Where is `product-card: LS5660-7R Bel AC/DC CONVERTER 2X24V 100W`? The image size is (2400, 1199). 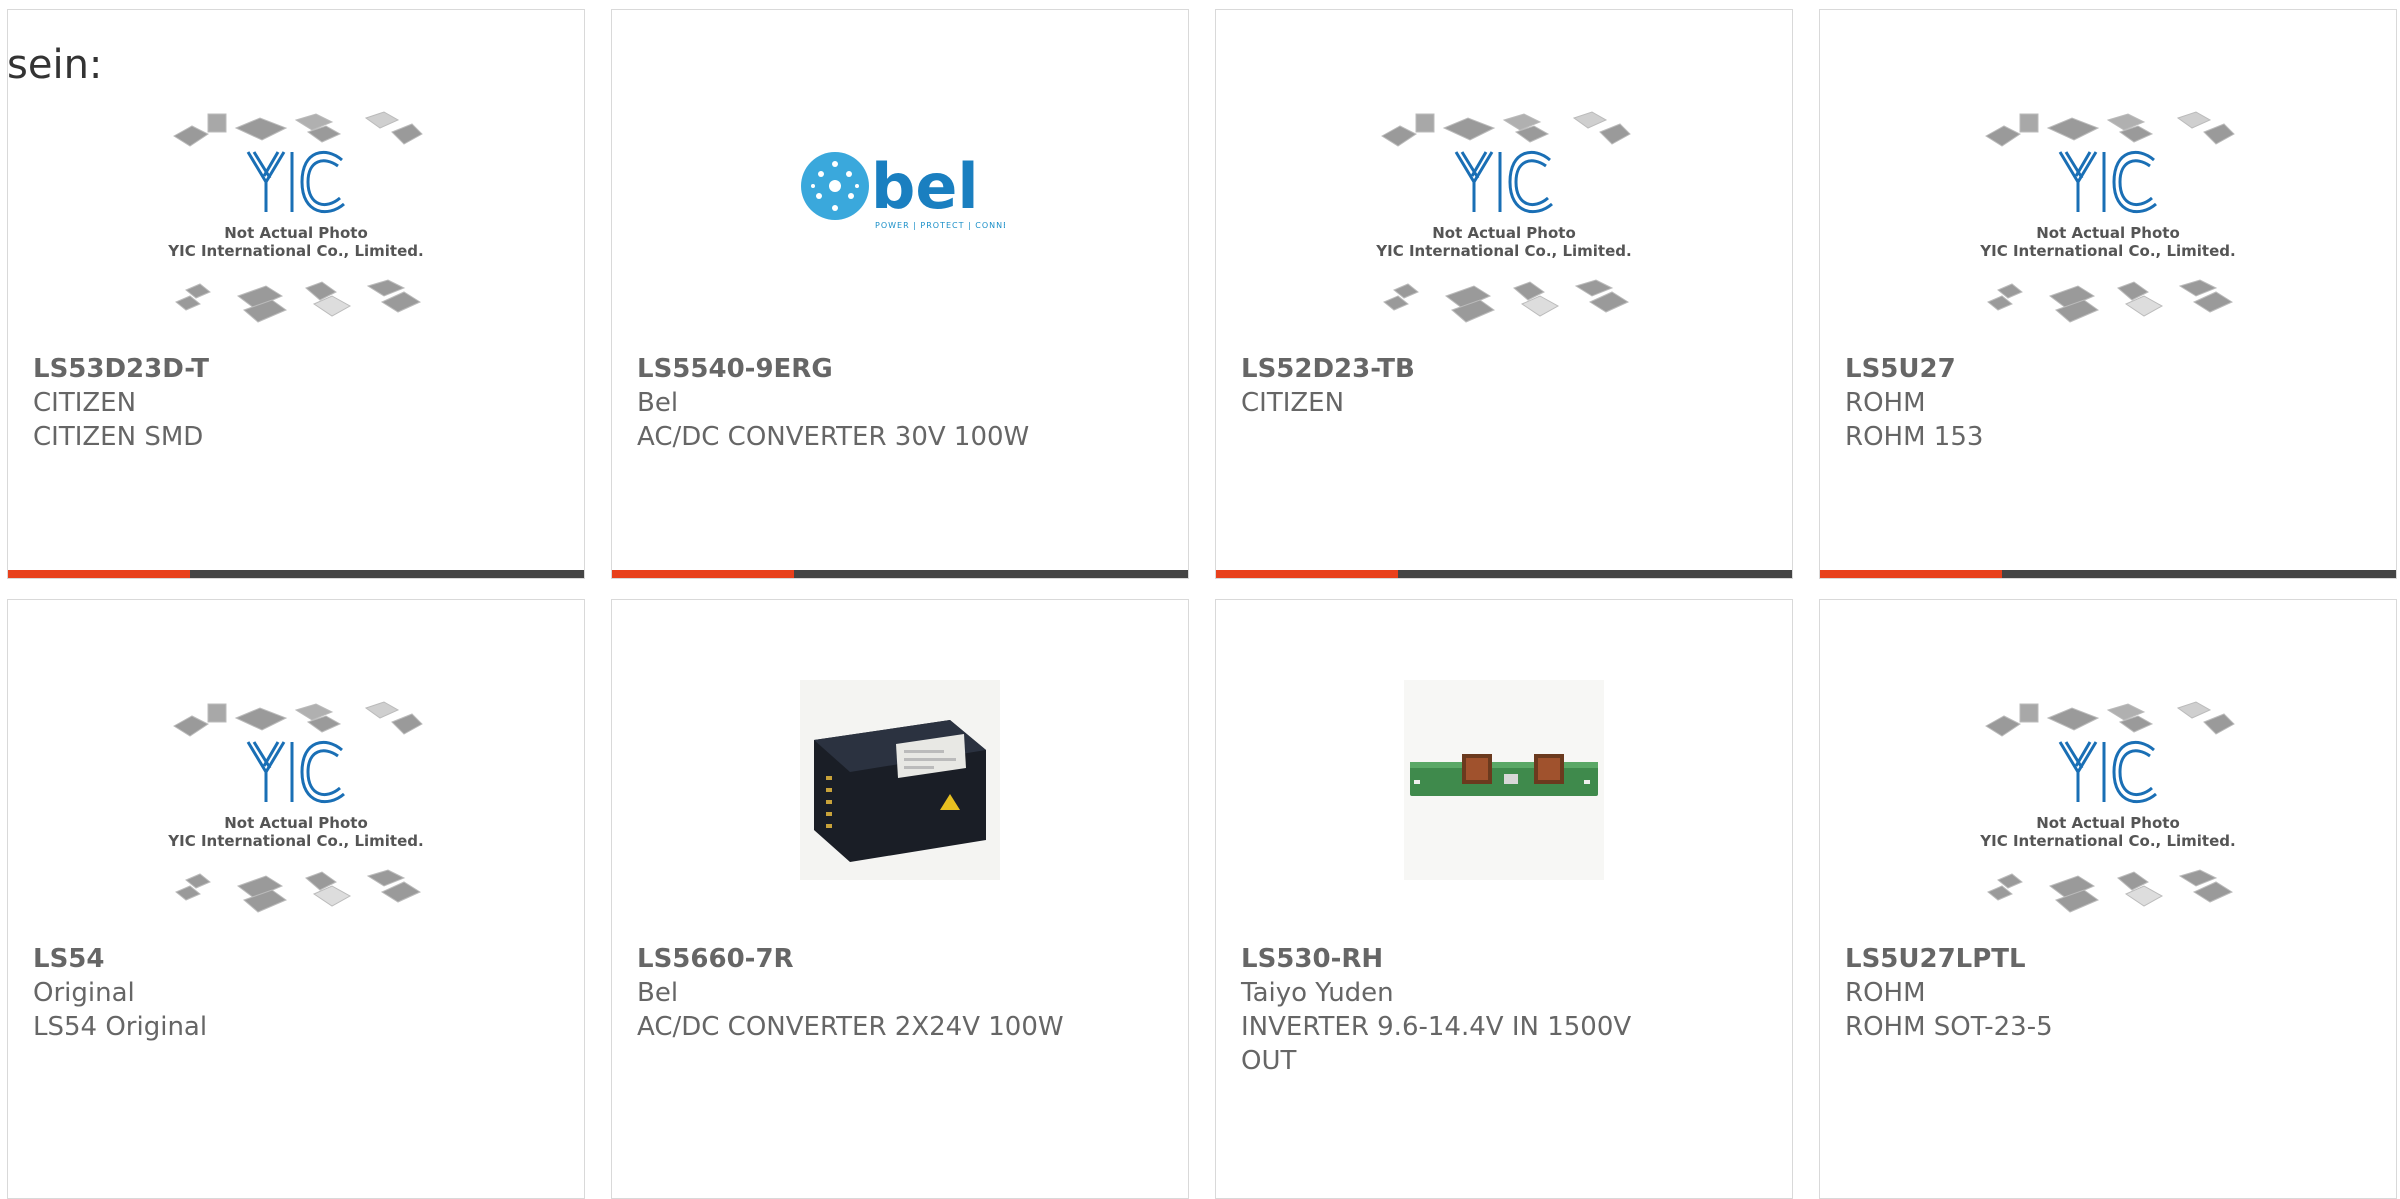
product-card: LS5660-7R Bel AC/DC CONVERTER 2X24V 100W is located at coordinates (900, 899).